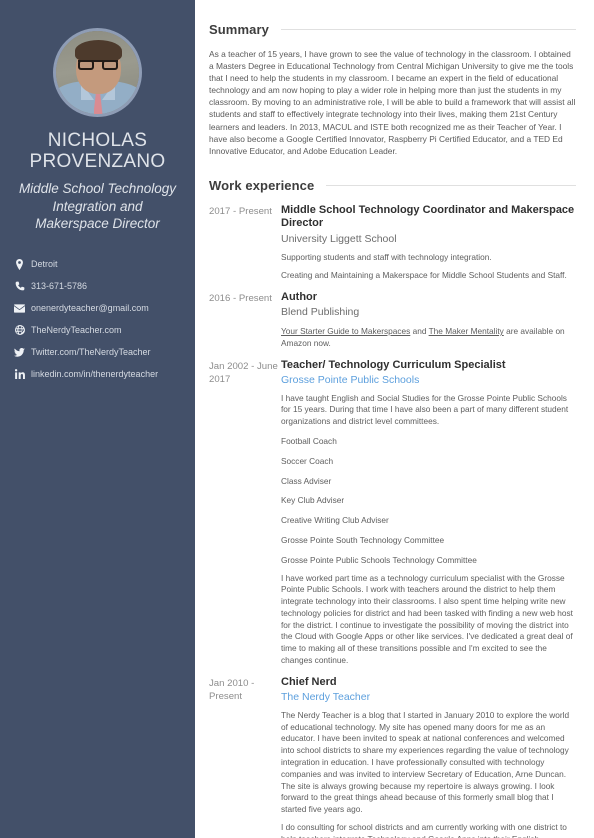 Image resolution: width=594 pixels, height=838 pixels. I want to click on job-bullet: Key Club Adviser, so click(313, 500).